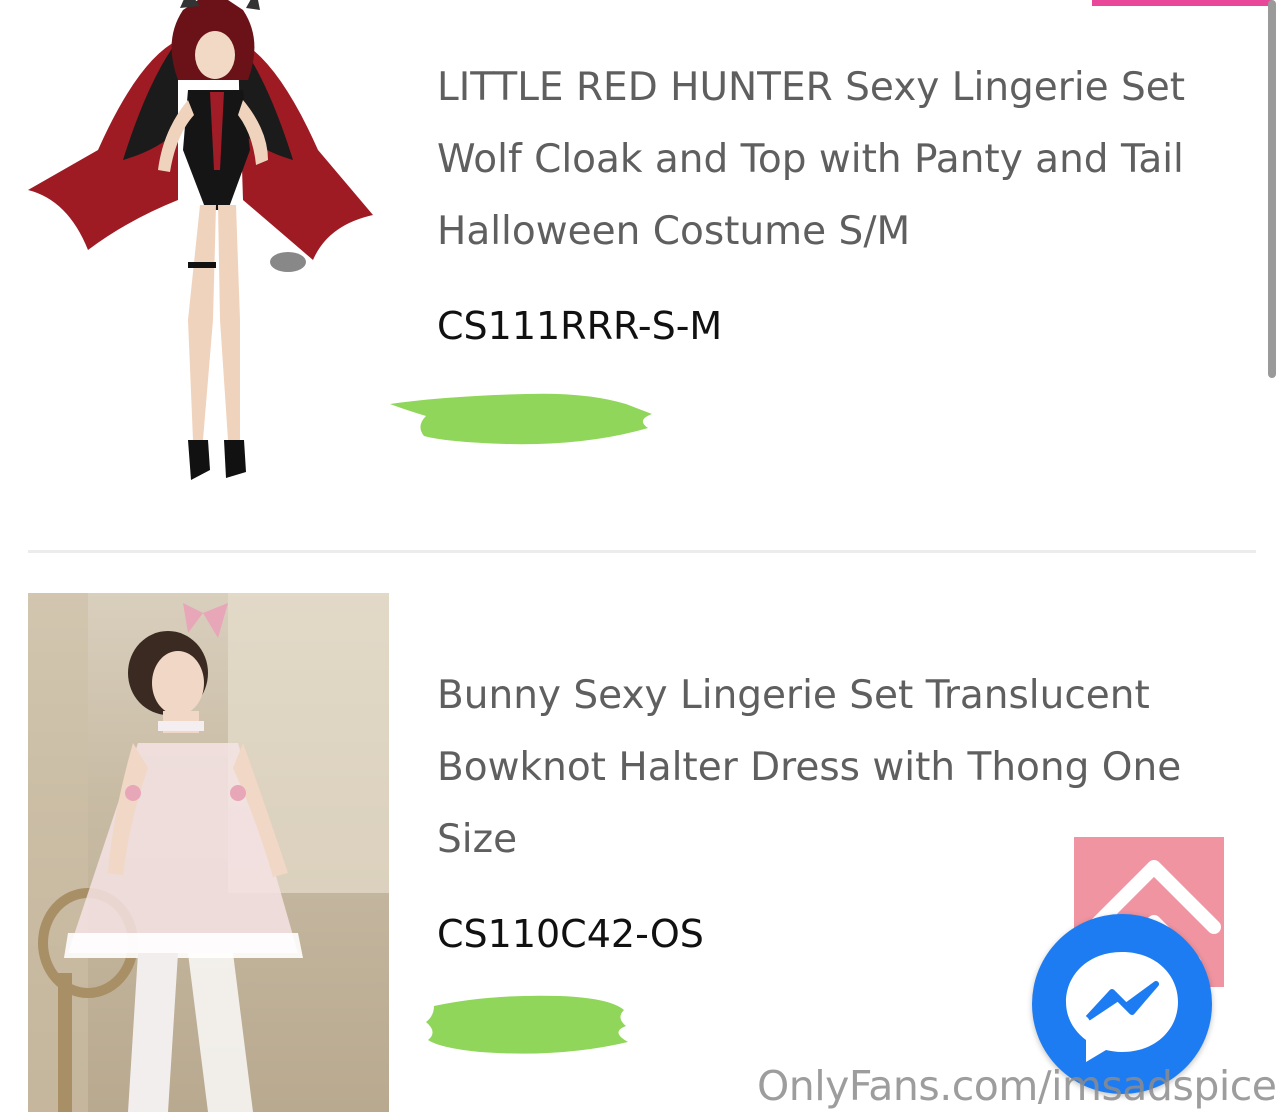 This screenshot has height=1112, width=1284. Describe the element at coordinates (673, 231) in the screenshot. I see `product-title-line: Halloween Costume S/M` at that location.